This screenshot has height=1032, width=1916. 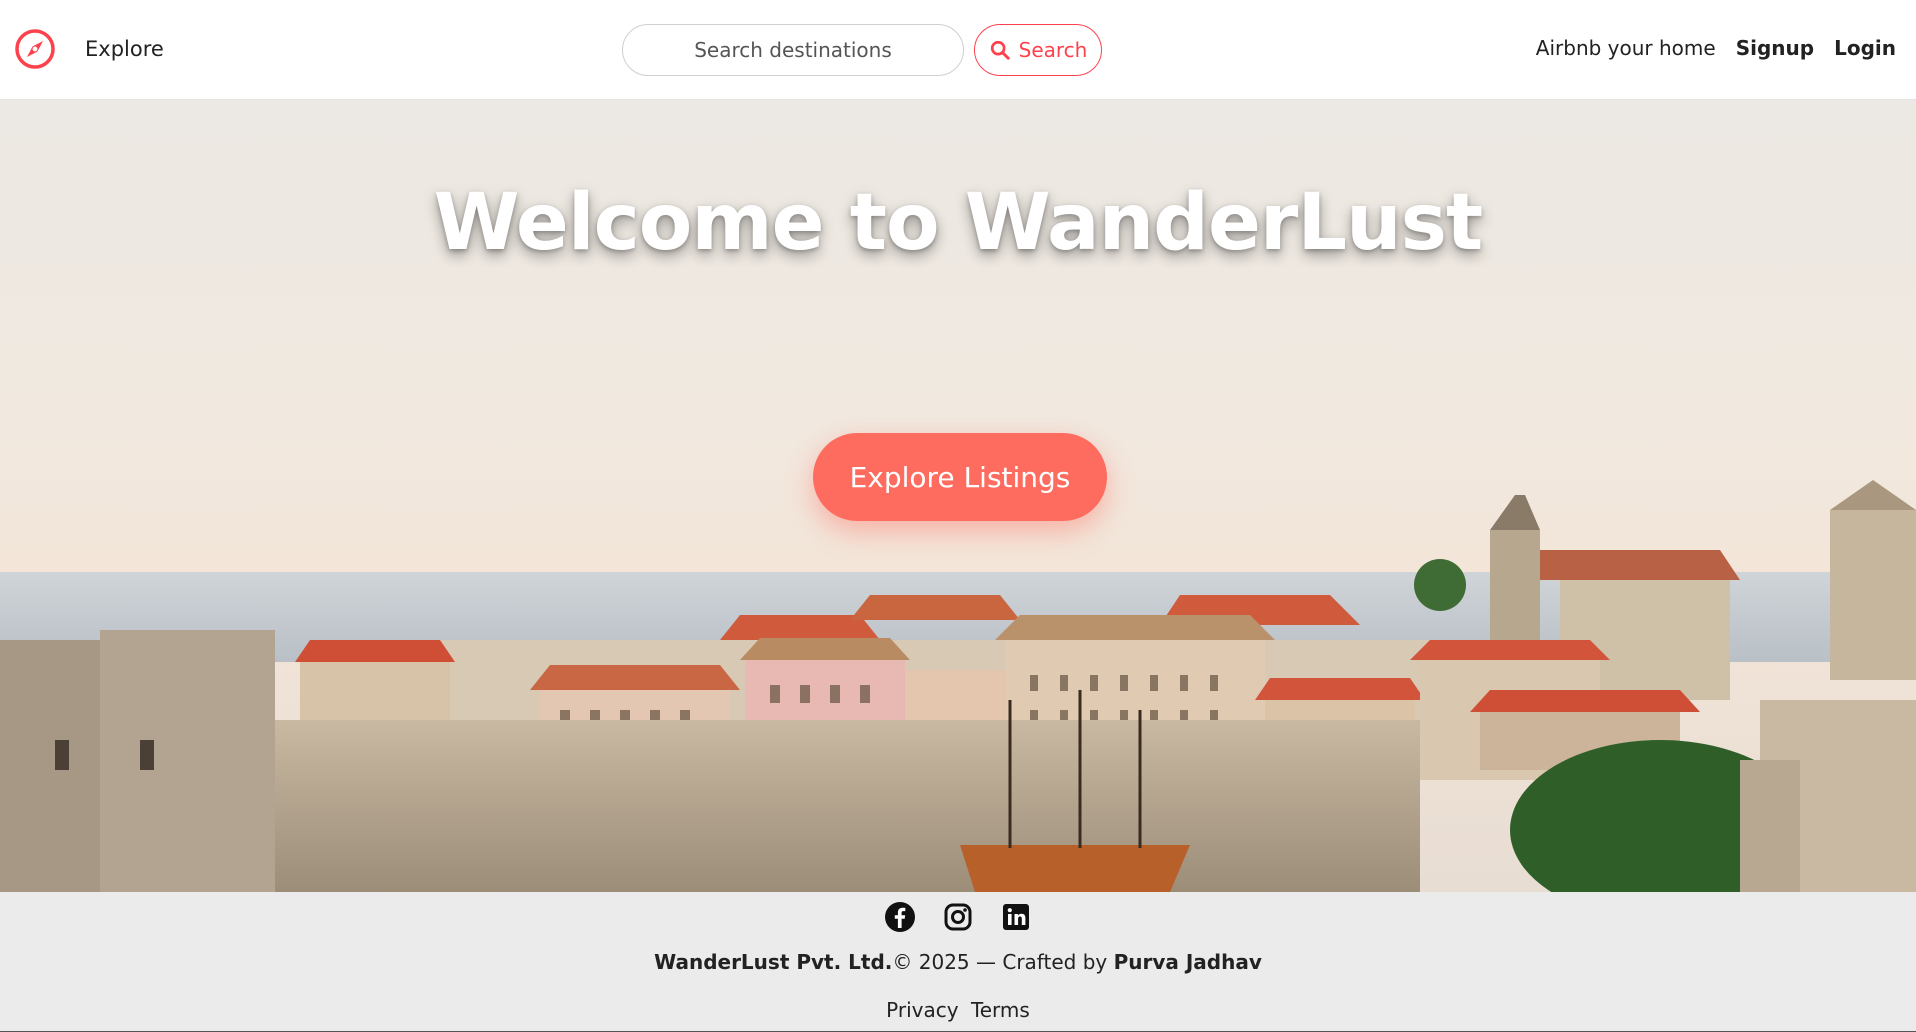 What do you see at coordinates (1775, 48) in the screenshot?
I see `signup-link: Signup` at bounding box center [1775, 48].